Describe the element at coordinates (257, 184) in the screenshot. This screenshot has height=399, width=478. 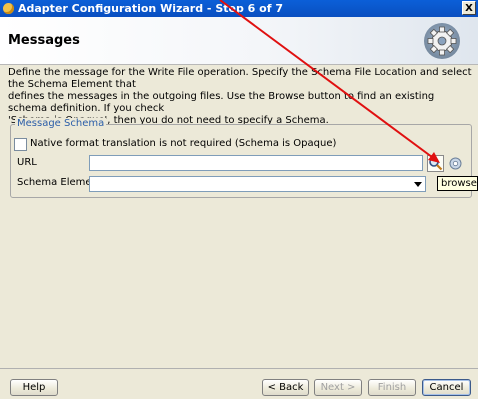
I see `schema-element-select` at that location.